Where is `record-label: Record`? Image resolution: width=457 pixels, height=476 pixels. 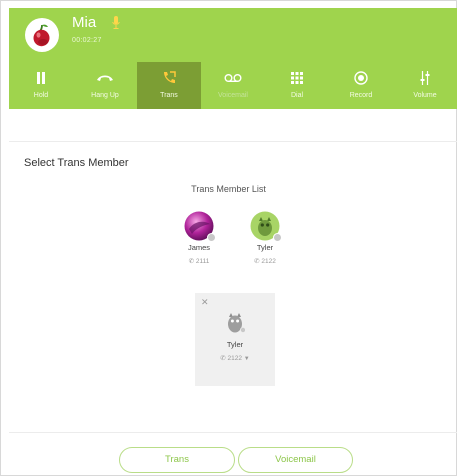 record-label: Record is located at coordinates (361, 95).